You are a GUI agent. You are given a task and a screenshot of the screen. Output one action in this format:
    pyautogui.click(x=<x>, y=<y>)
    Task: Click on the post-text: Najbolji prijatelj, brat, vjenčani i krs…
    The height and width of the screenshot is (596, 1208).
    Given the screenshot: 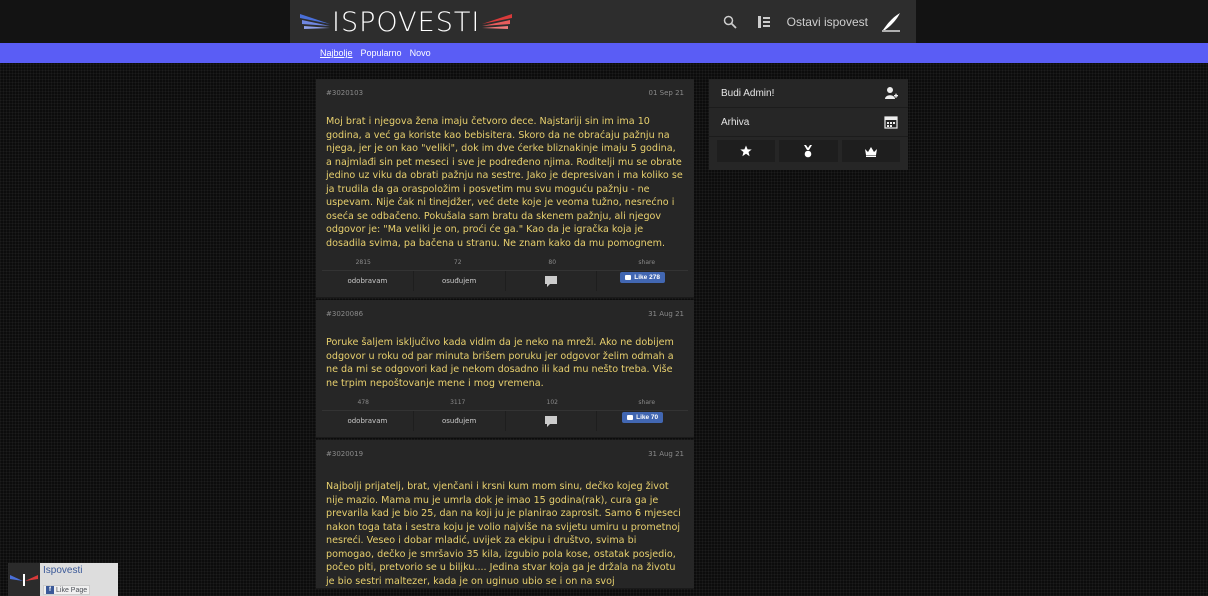 What is the action you would take?
    pyautogui.click(x=503, y=534)
    